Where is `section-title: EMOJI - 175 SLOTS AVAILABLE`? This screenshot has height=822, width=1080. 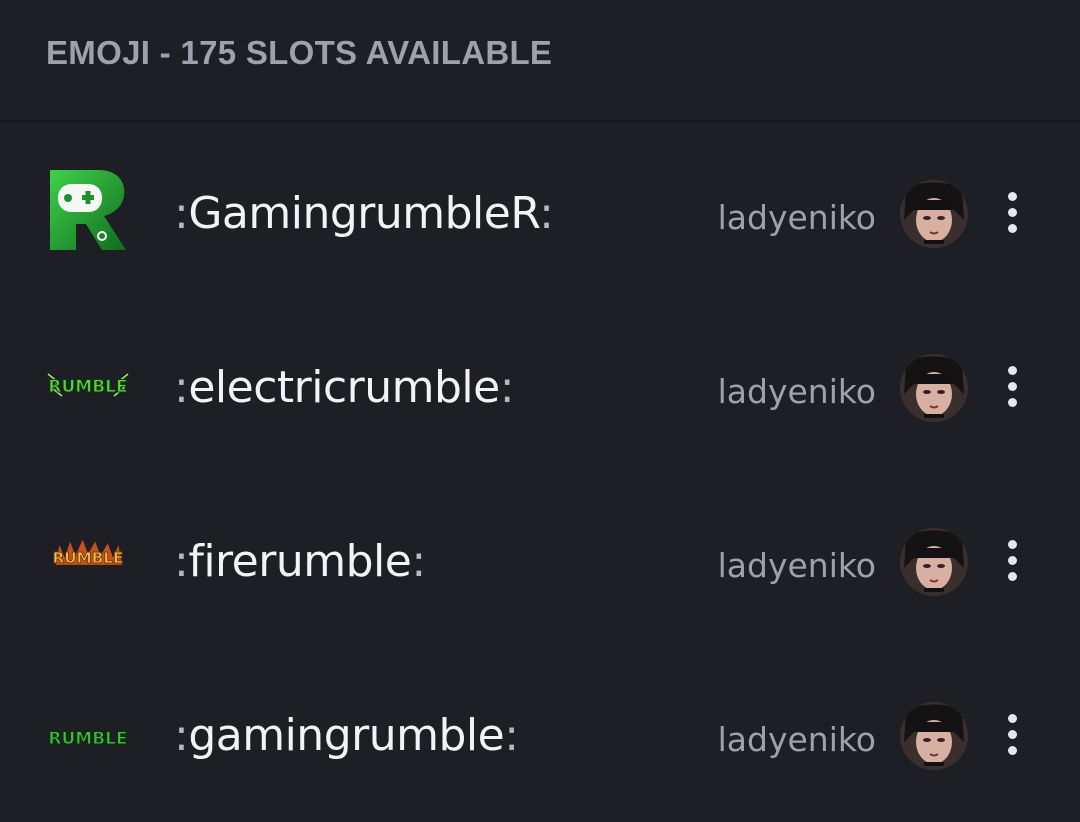 section-title: EMOJI - 175 SLOTS AVAILABLE is located at coordinates (299, 52).